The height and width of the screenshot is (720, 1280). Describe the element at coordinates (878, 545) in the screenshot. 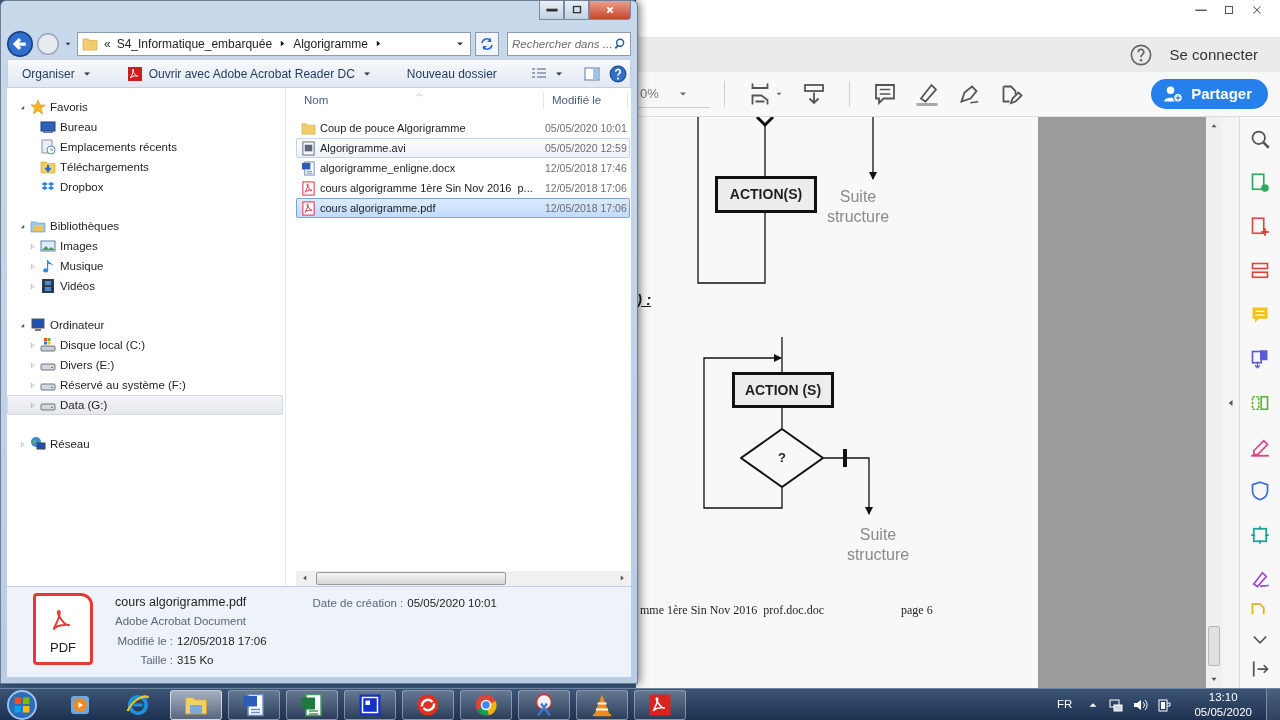

I see `exit-label: Suite structure` at that location.